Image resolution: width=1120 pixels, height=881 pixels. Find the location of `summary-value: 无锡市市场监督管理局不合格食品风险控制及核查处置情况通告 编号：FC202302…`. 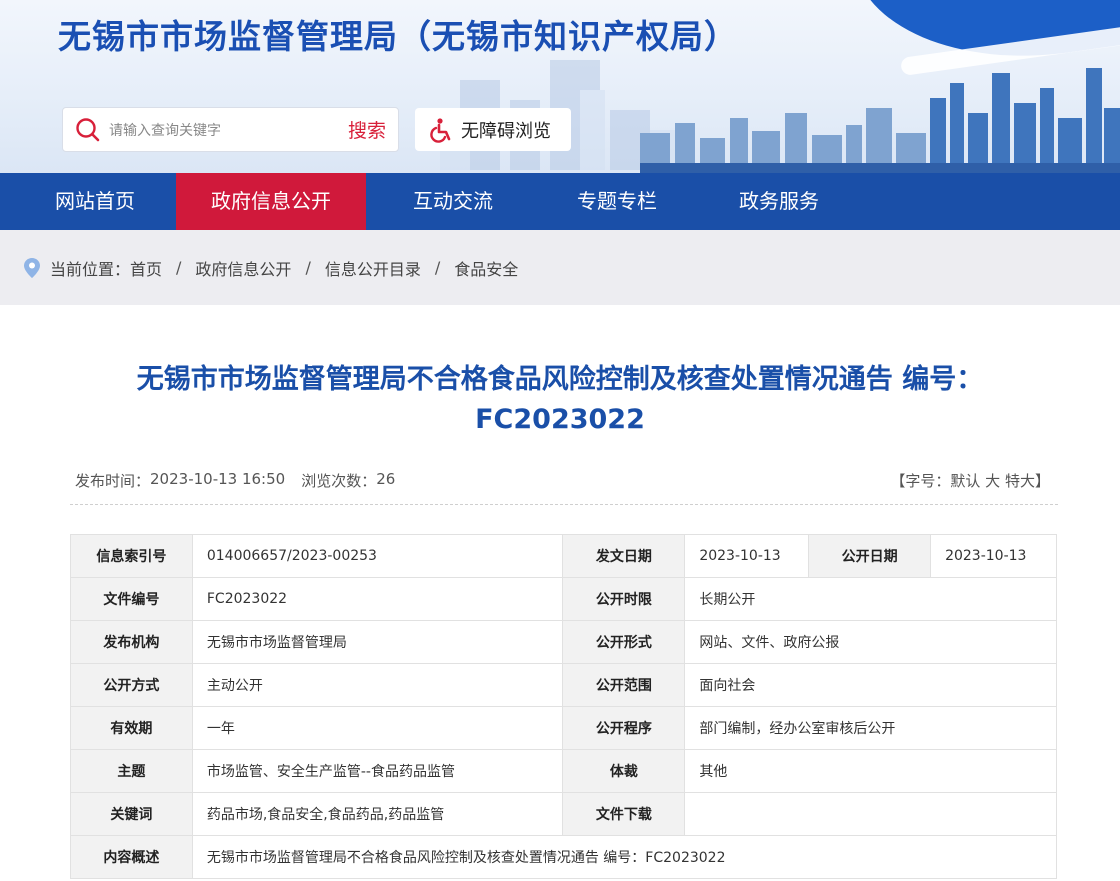

summary-value: 无锡市市场监督管理局不合格食品风险控制及核查处置情况通告 编号：FC202302… is located at coordinates (624, 857).